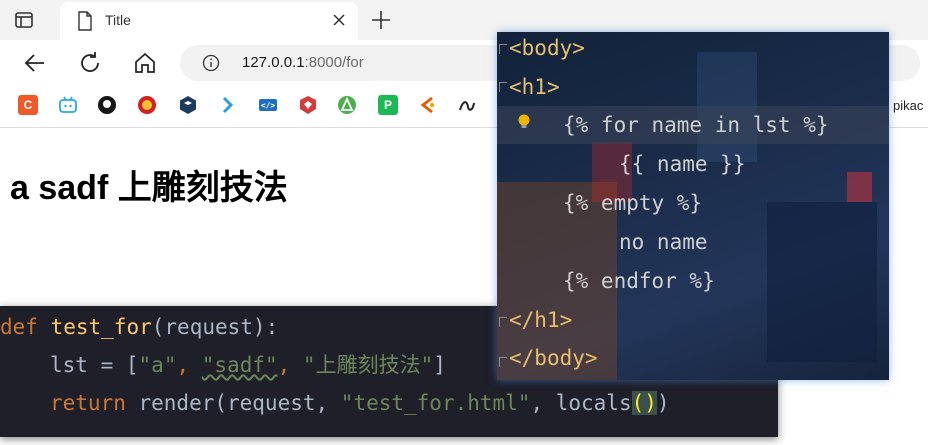 This screenshot has width=928, height=445. What do you see at coordinates (19, 327) in the screenshot?
I see `keyword-def: def` at bounding box center [19, 327].